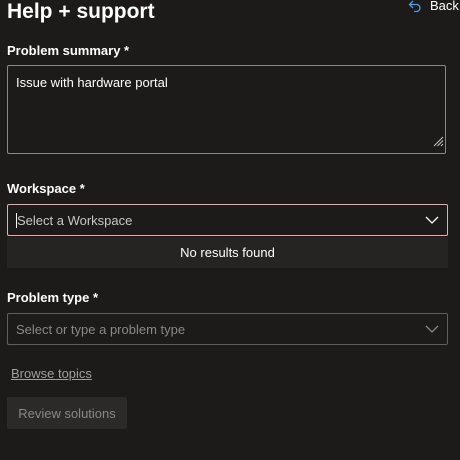 This screenshot has height=460, width=460. What do you see at coordinates (92, 82) in the screenshot?
I see `problem-summary-value: Issue with hardware portal` at bounding box center [92, 82].